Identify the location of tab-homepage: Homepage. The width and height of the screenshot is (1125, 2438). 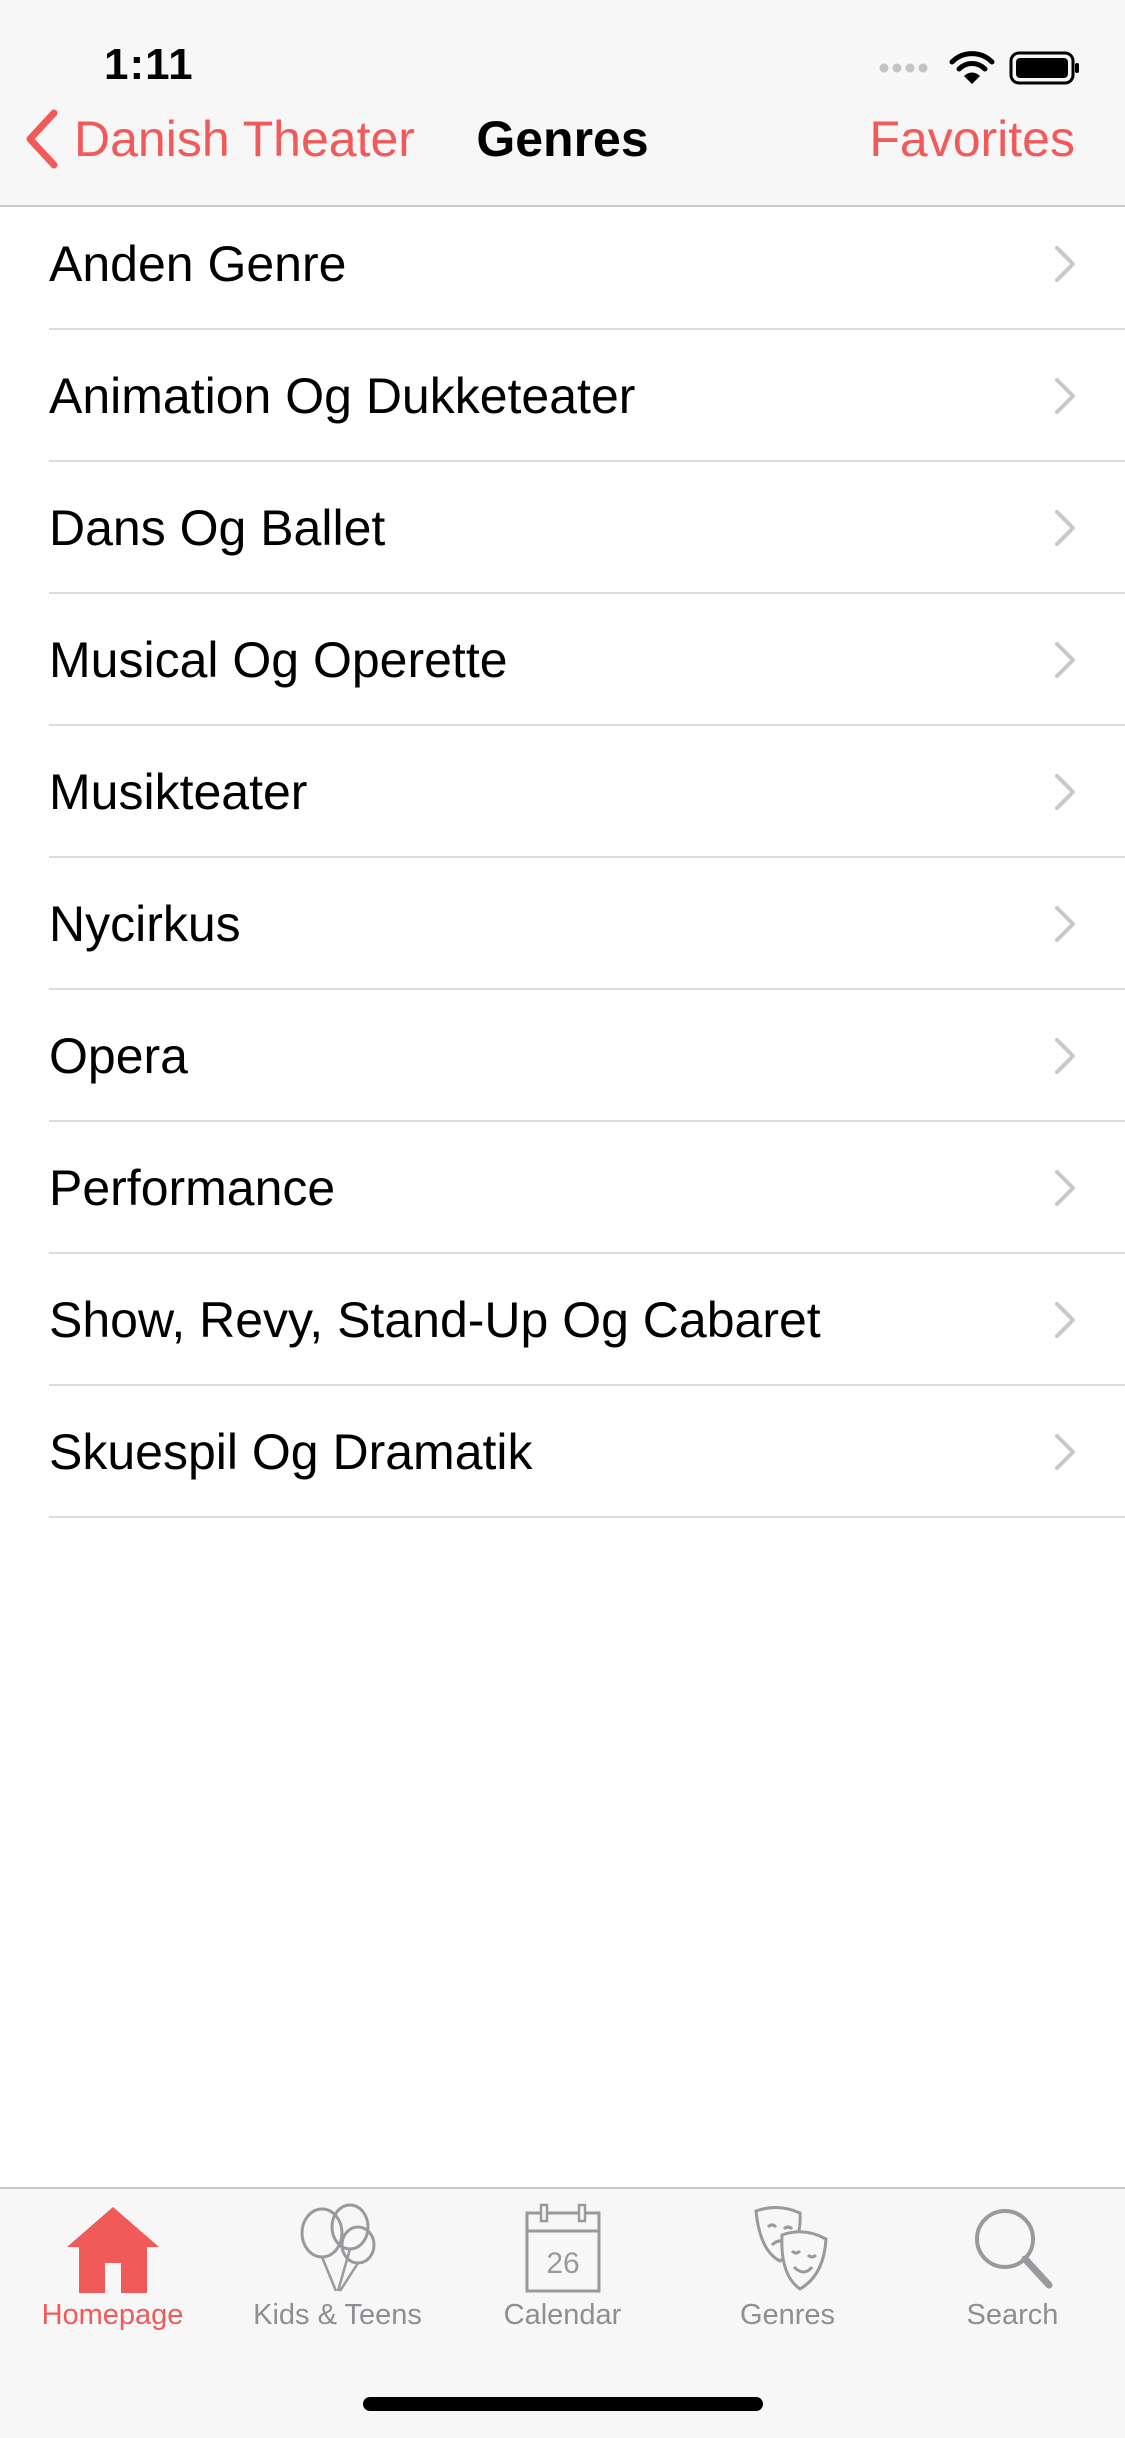
(112, 2276).